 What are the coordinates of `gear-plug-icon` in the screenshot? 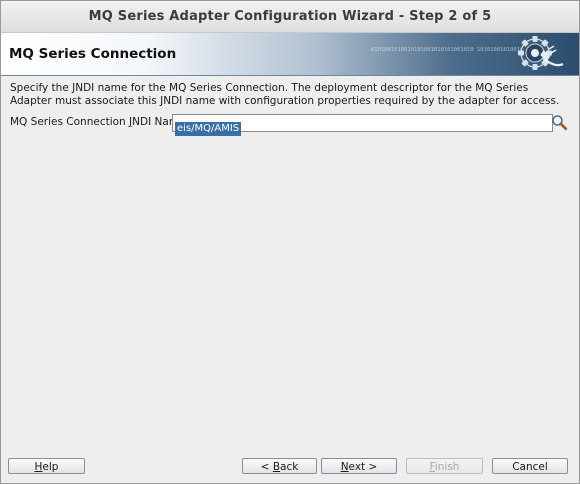 It's located at (540, 54).